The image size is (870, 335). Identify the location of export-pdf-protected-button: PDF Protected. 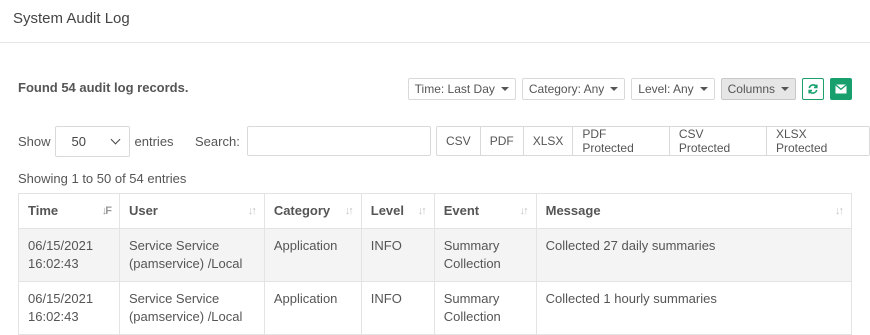
(621, 141).